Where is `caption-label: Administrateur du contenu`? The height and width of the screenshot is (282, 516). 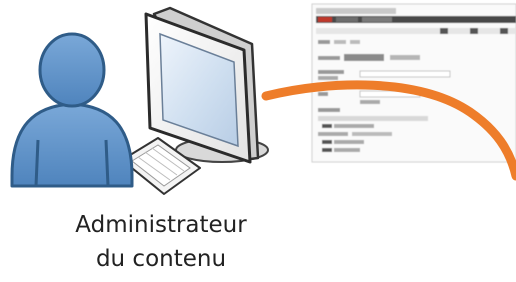 caption-label: Administrateur du contenu is located at coordinates (161, 242).